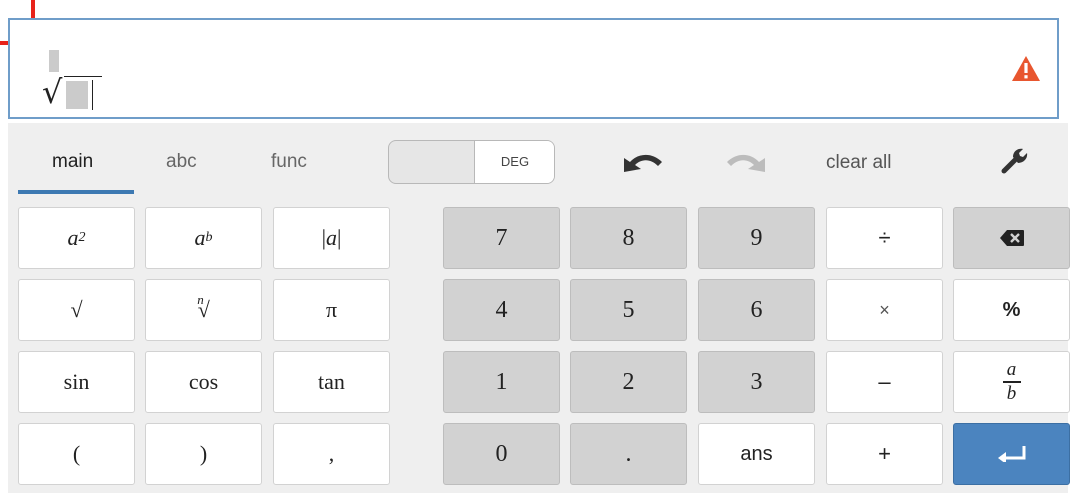 This screenshot has height=493, width=1081. Describe the element at coordinates (1026, 68) in the screenshot. I see `warning-icon` at that location.